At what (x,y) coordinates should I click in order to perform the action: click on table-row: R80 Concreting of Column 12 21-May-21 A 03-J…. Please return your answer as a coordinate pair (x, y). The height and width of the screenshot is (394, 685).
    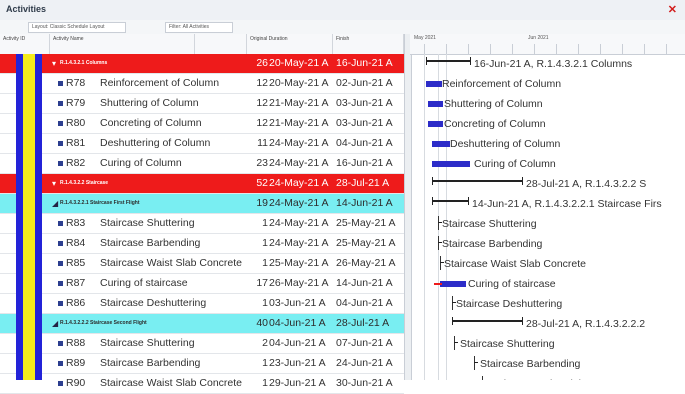
    Looking at the image, I should click on (202, 124).